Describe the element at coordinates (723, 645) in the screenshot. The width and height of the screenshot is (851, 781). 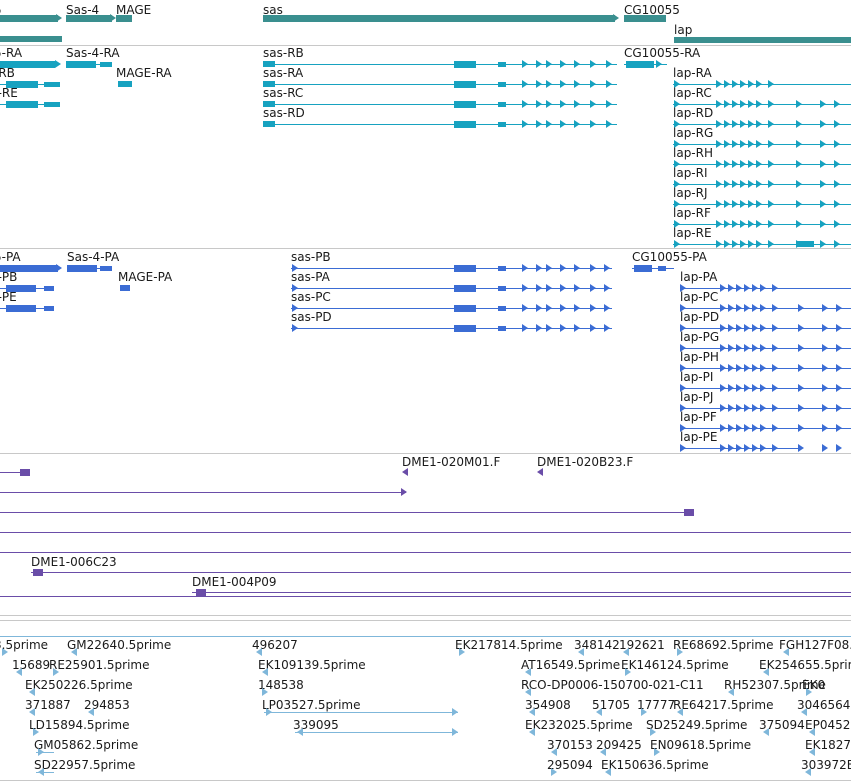
I see `est-label: RE68692.5prime` at that location.